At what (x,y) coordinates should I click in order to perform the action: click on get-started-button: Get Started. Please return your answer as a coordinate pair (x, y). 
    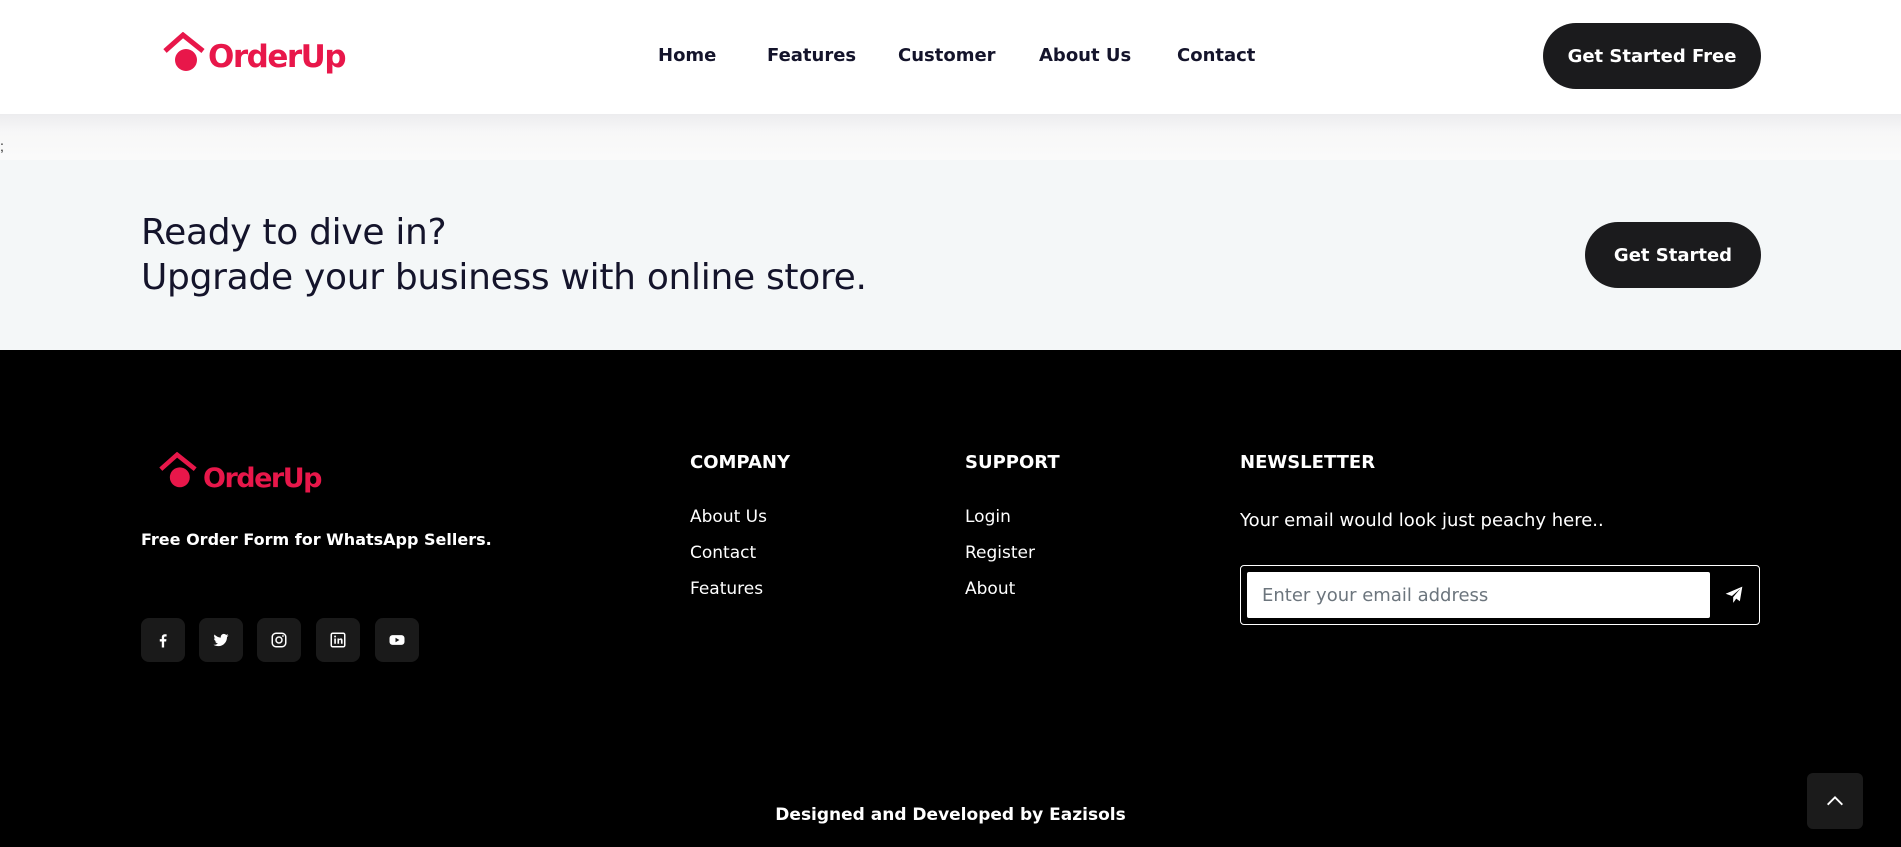
    Looking at the image, I should click on (1673, 255).